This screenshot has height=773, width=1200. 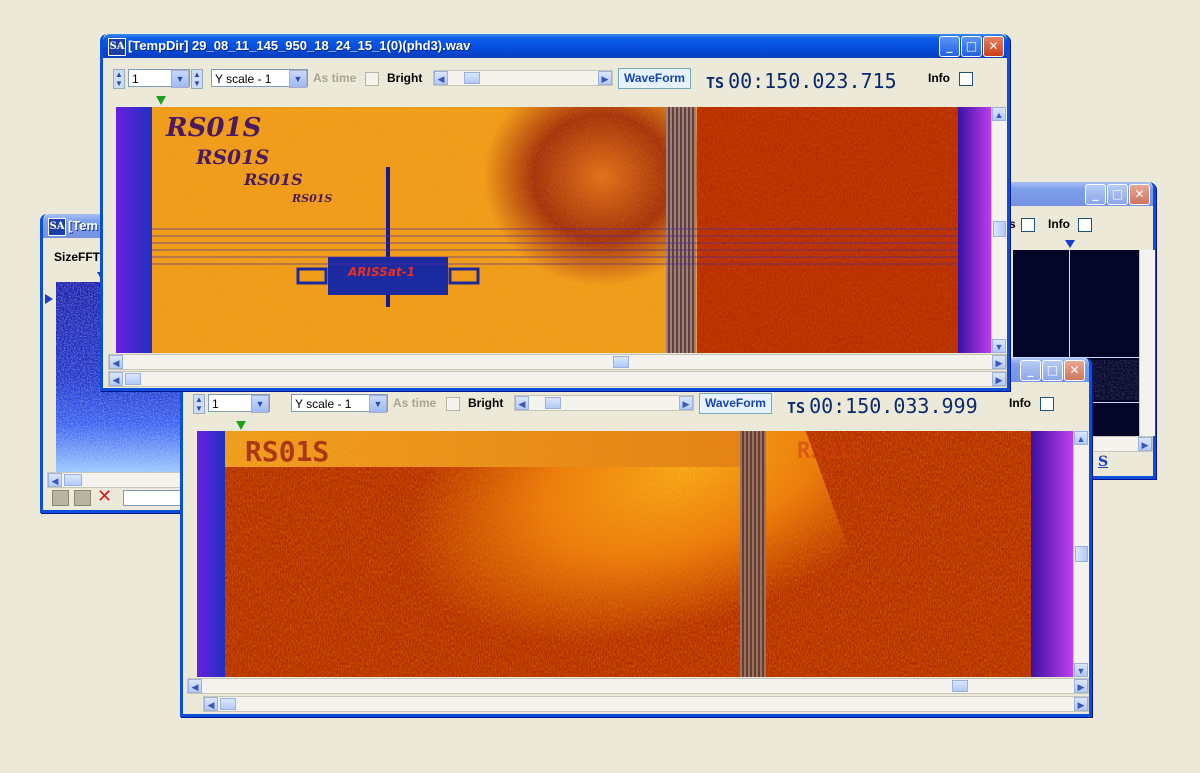 What do you see at coordinates (975, 230) in the screenshot?
I see `image-right-border` at bounding box center [975, 230].